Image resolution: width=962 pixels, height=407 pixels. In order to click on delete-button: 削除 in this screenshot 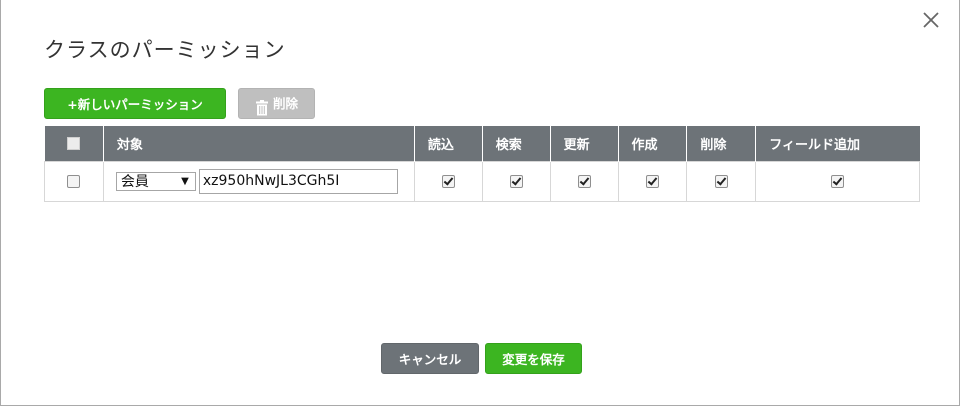, I will do `click(276, 103)`.